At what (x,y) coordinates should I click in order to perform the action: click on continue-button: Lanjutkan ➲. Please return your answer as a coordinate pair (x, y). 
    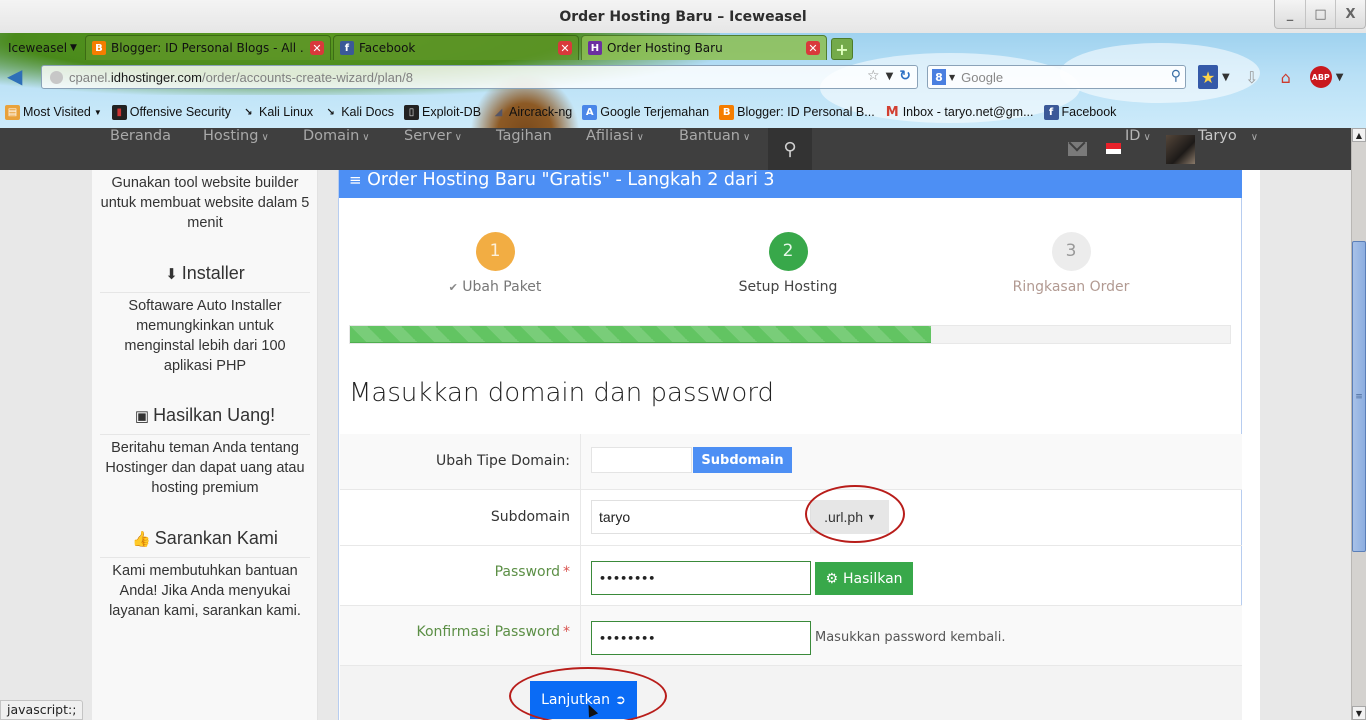
    Looking at the image, I should click on (583, 700).